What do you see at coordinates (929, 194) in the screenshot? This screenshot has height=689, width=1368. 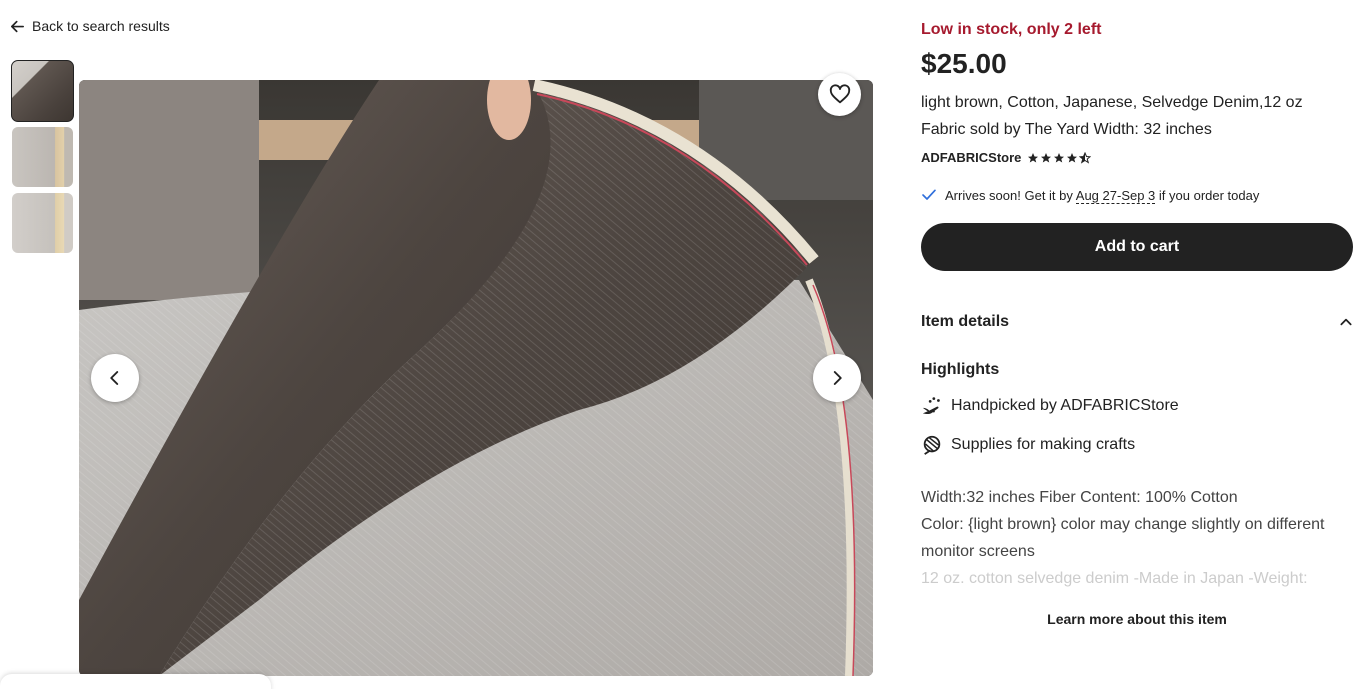 I see `checkmark-icon` at bounding box center [929, 194].